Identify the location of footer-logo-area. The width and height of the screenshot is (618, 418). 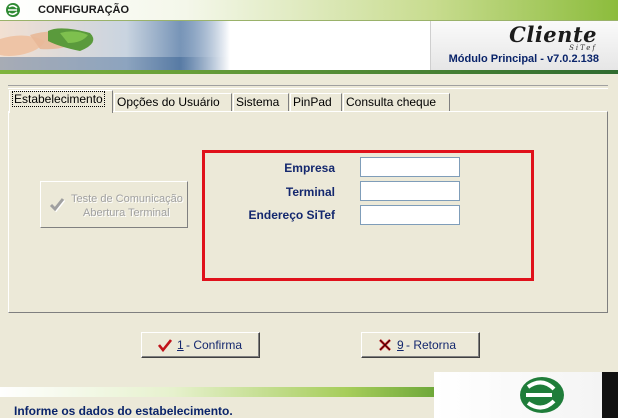
(526, 395).